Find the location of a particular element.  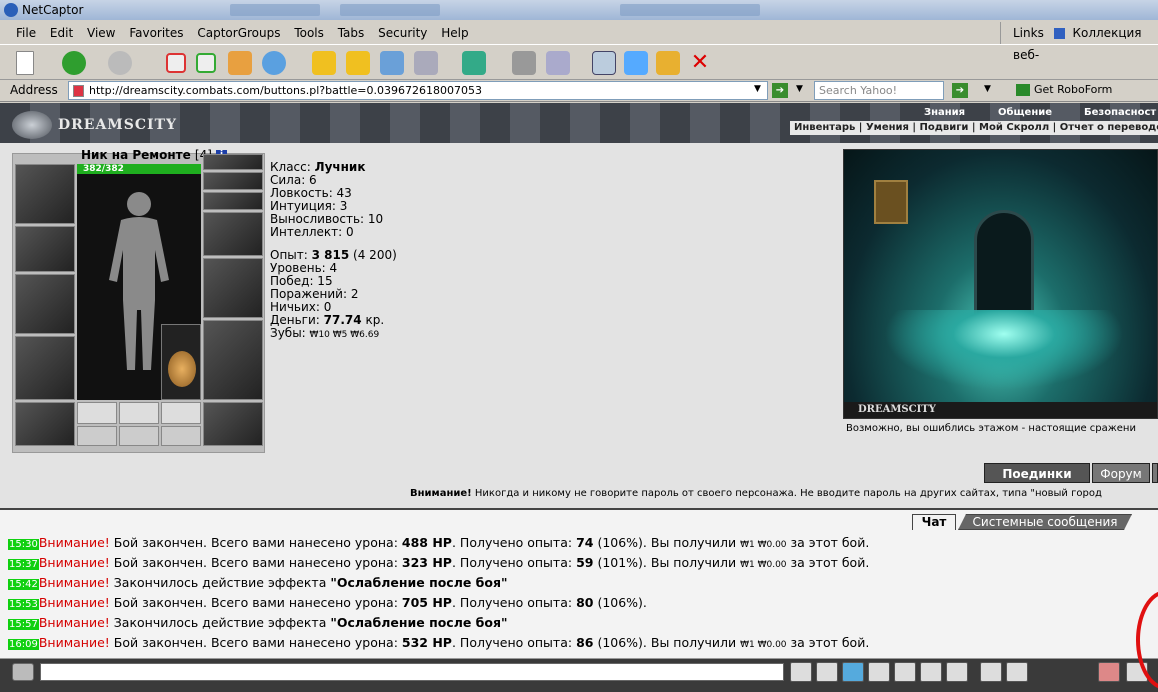

weapon-slot is located at coordinates (45, 304).